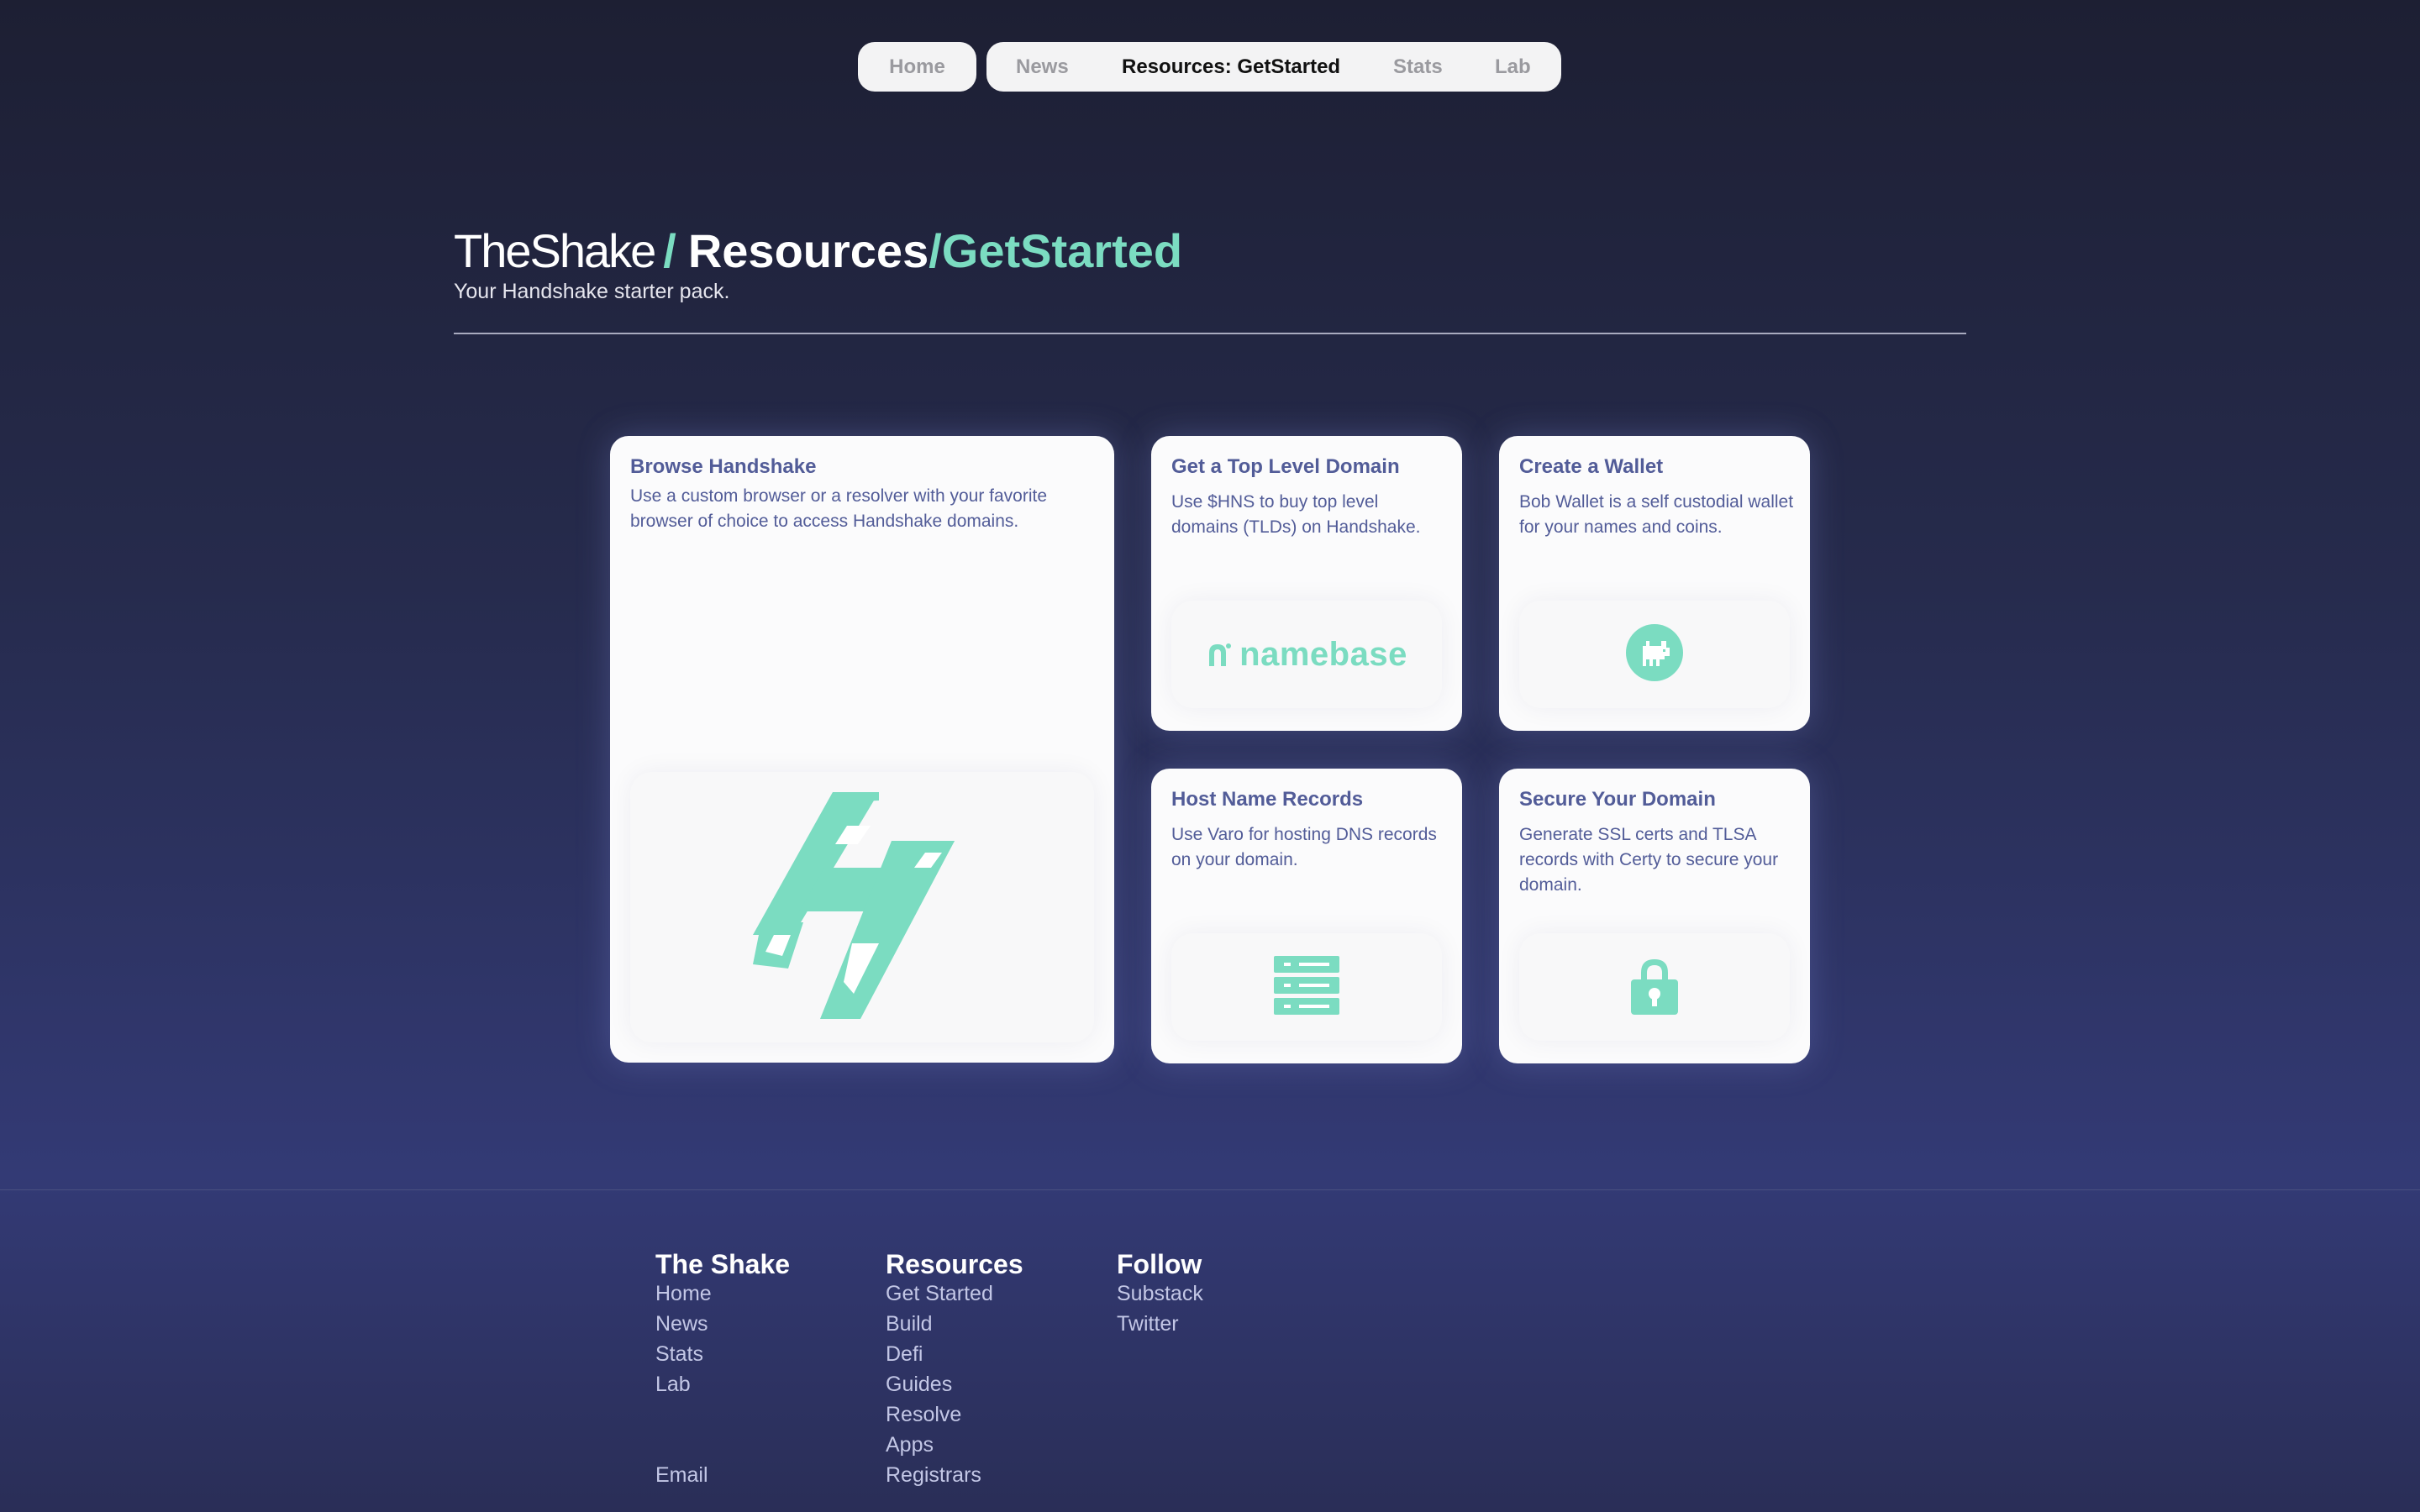  What do you see at coordinates (1210, 1189) in the screenshot?
I see `footer-divider` at bounding box center [1210, 1189].